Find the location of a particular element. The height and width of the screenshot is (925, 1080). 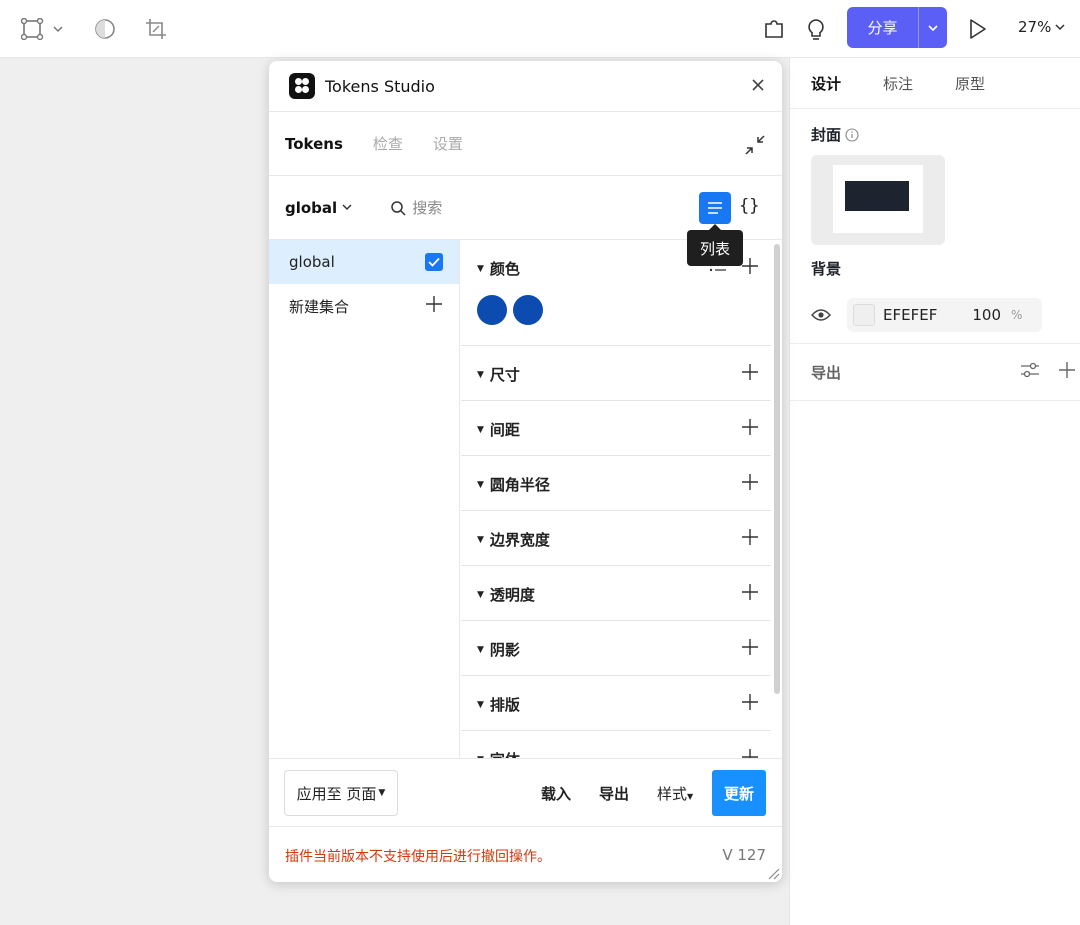

token-sets-list: global 新建集合 is located at coordinates (364, 499).